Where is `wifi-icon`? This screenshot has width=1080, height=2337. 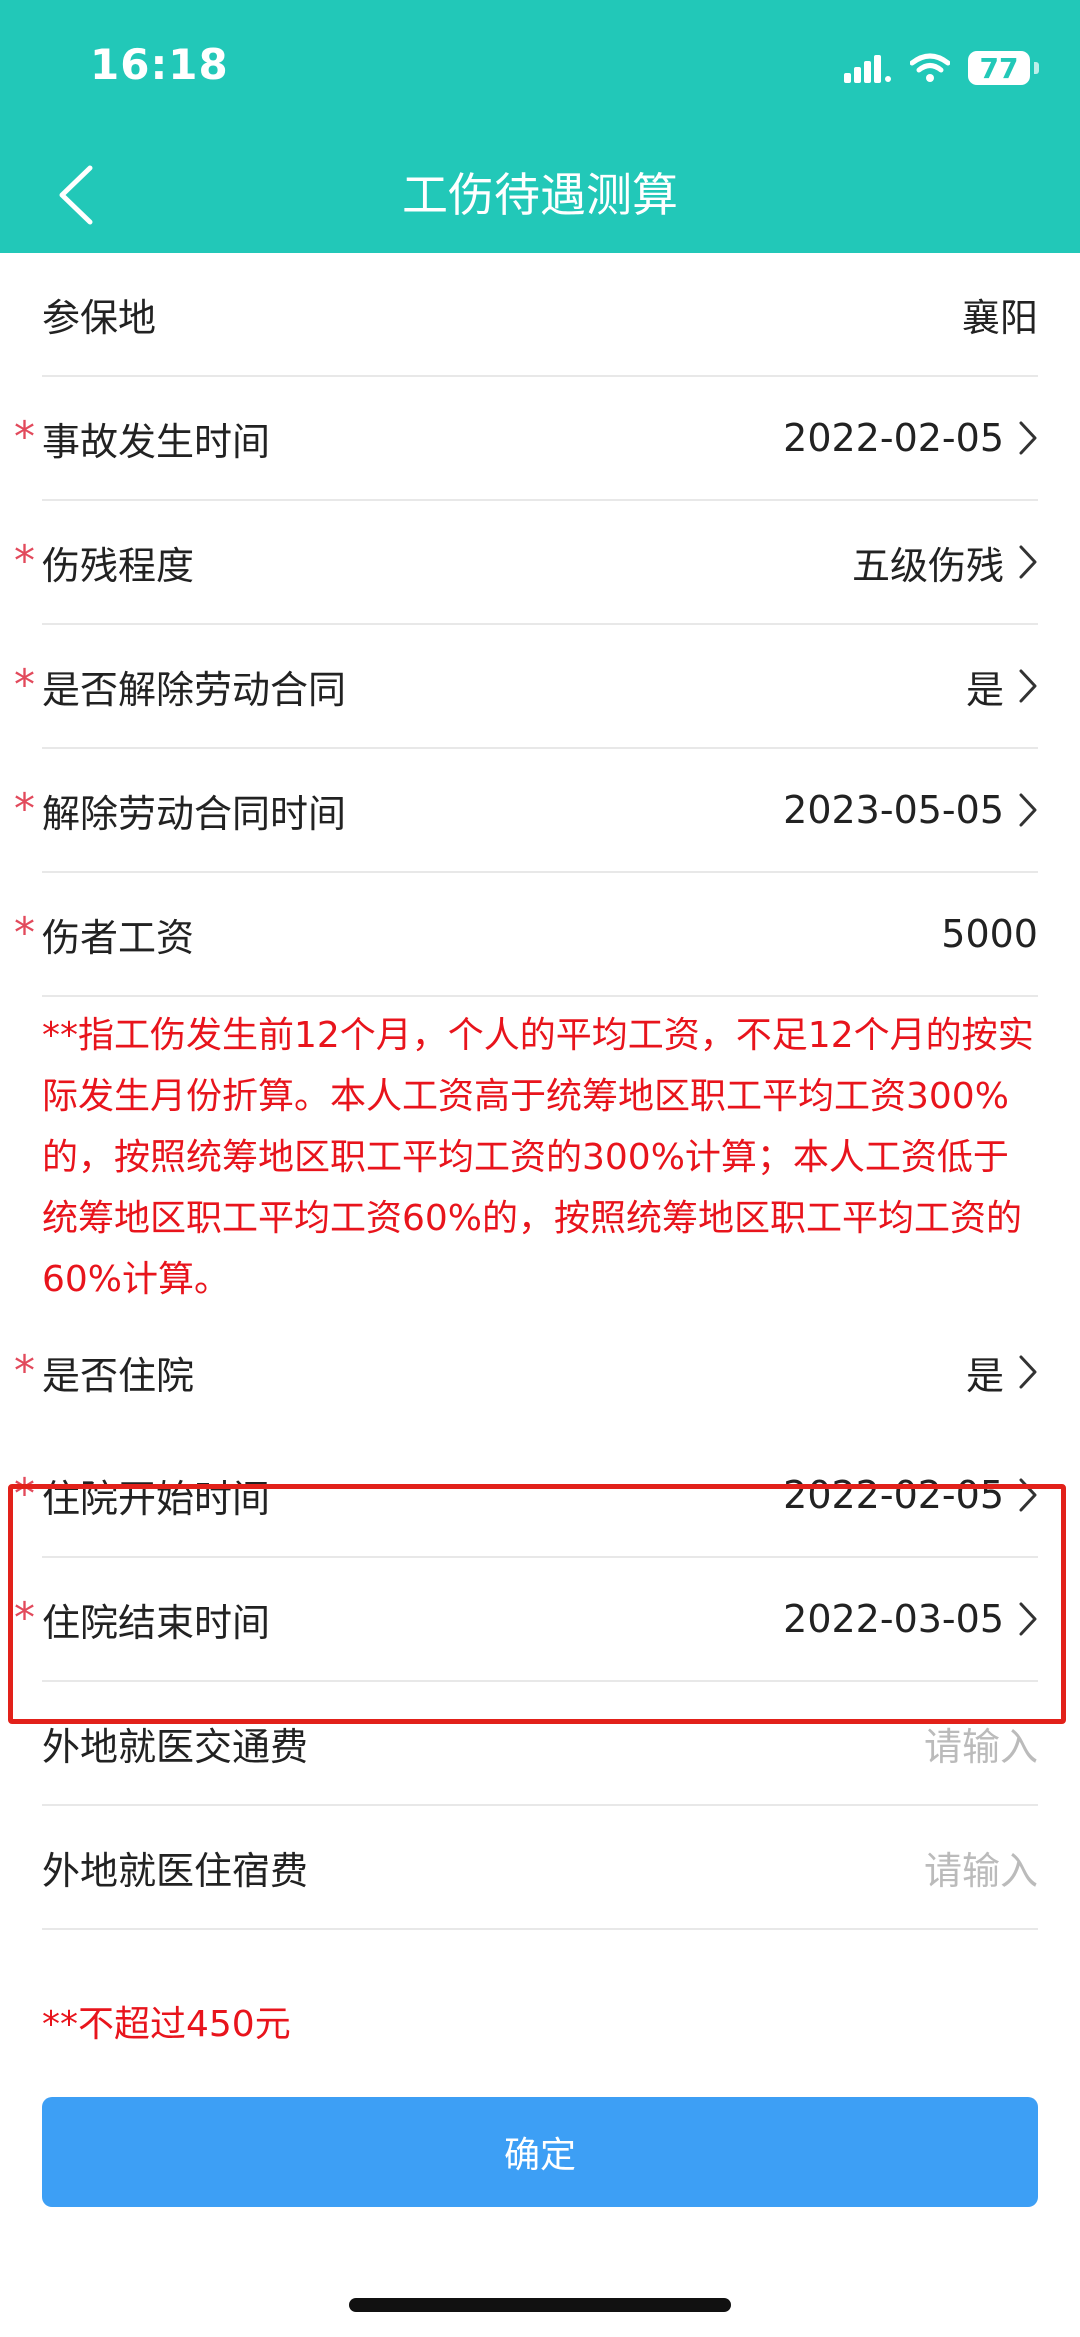
wifi-icon is located at coordinates (930, 67).